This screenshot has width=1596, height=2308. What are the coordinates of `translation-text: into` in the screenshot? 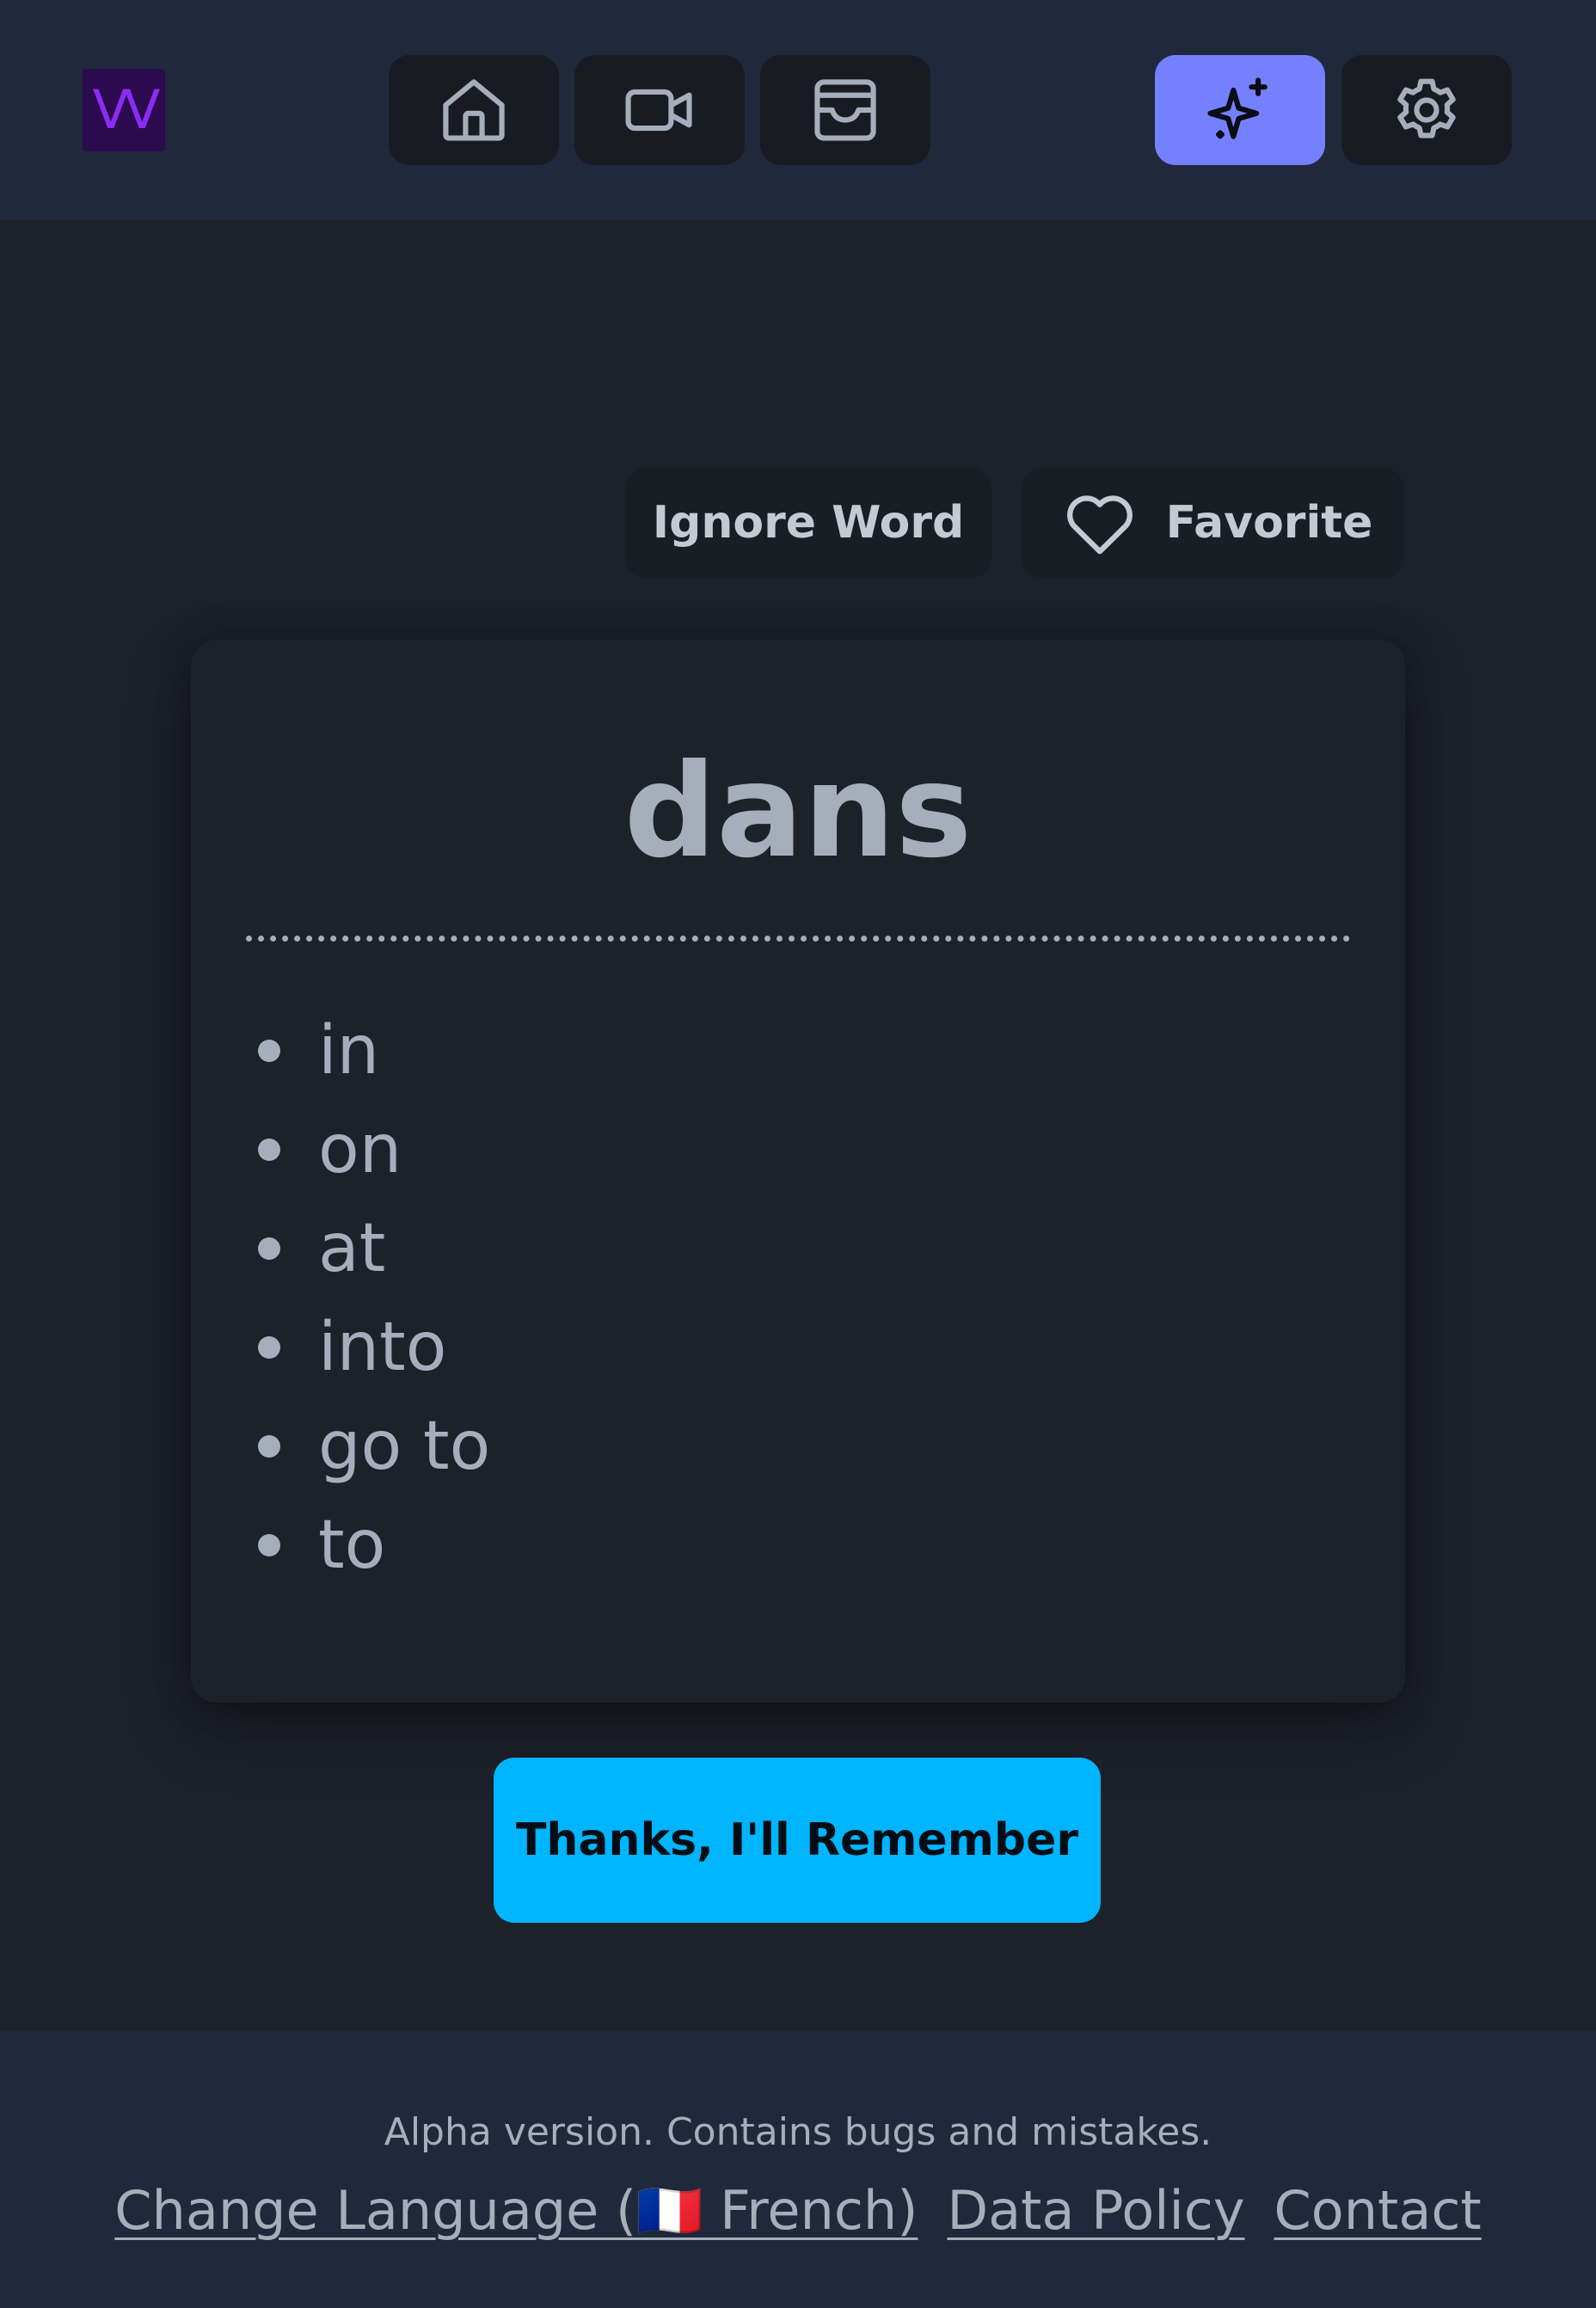 It's located at (382, 1347).